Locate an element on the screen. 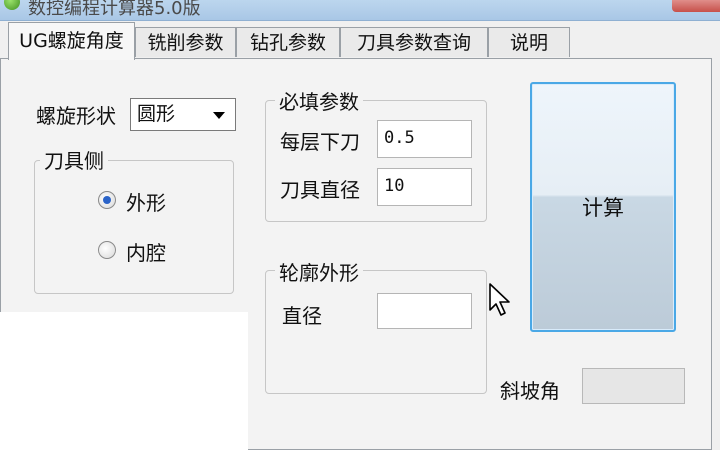 This screenshot has width=720, height=450. calculate-button: 计算 is located at coordinates (603, 207).